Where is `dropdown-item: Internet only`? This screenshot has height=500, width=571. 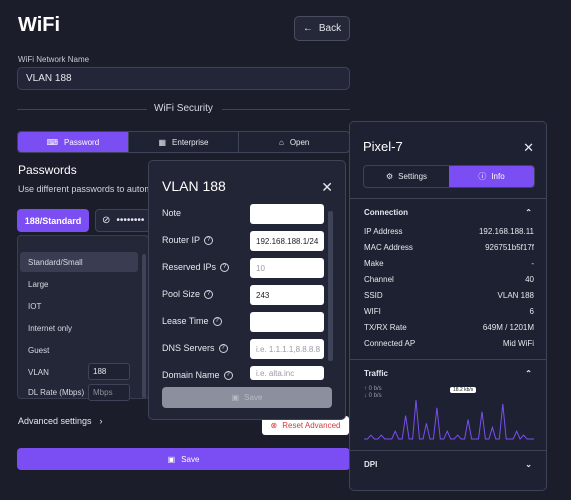 dropdown-item: Internet only is located at coordinates (79, 328).